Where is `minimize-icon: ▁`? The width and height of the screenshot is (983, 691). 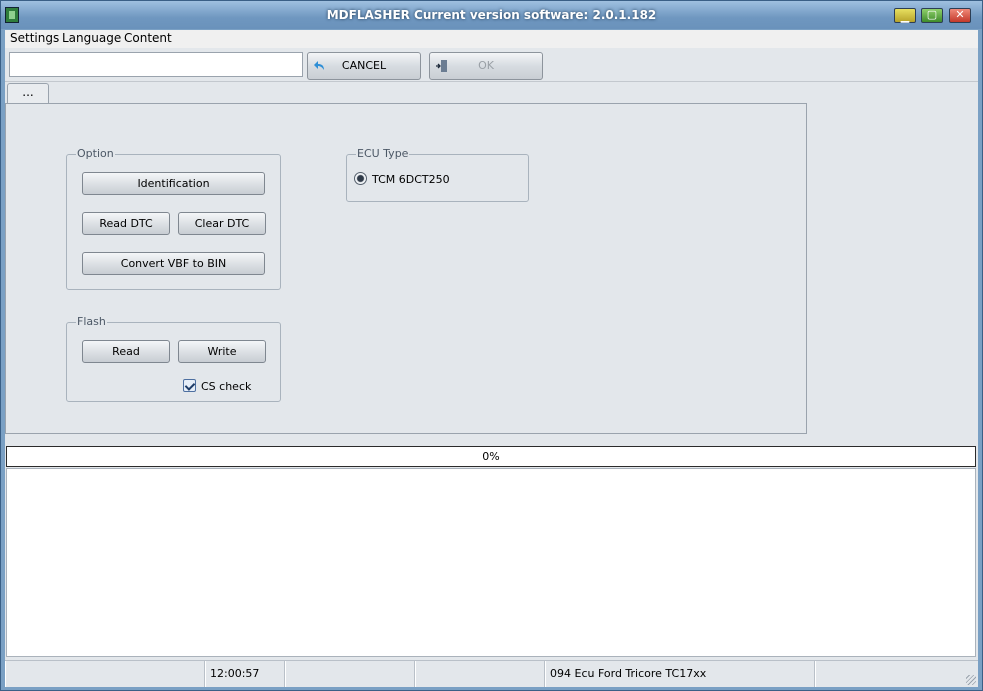 minimize-icon: ▁ is located at coordinates (905, 16).